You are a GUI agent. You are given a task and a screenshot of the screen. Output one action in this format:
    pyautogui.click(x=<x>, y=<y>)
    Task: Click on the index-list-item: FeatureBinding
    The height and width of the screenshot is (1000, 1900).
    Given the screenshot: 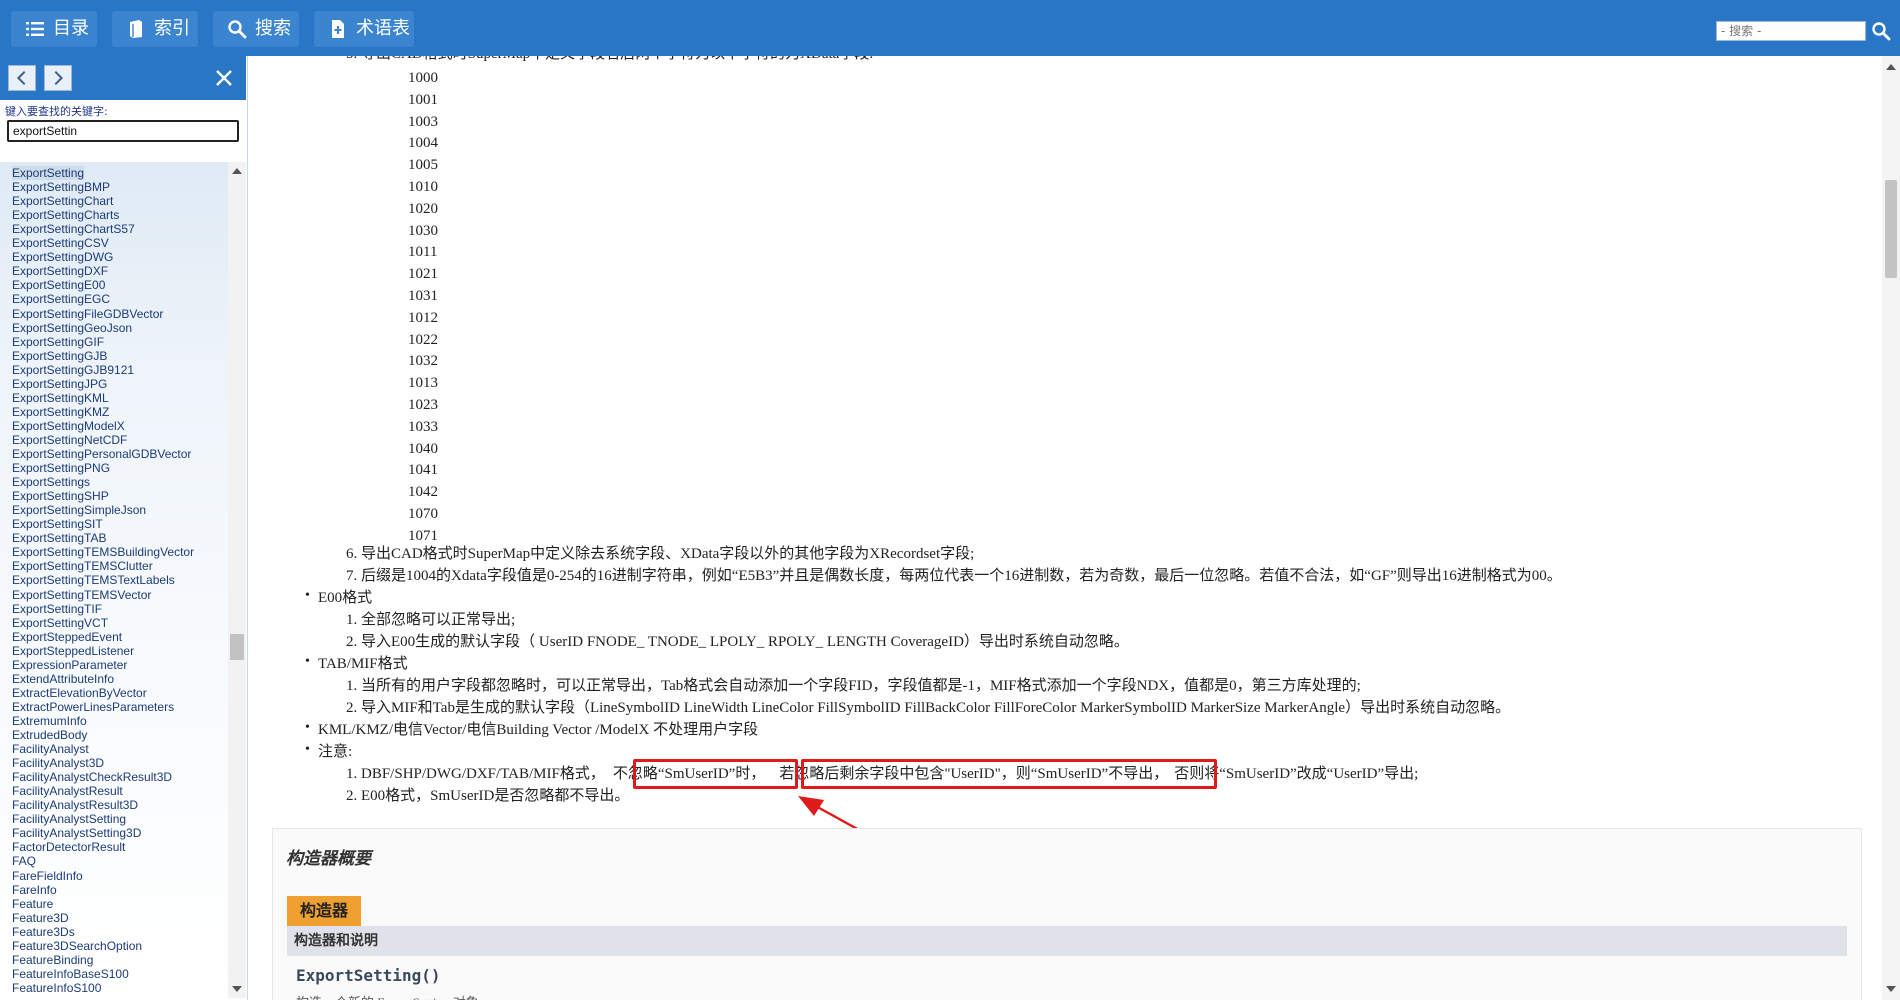 What is the action you would take?
    pyautogui.click(x=52, y=960)
    